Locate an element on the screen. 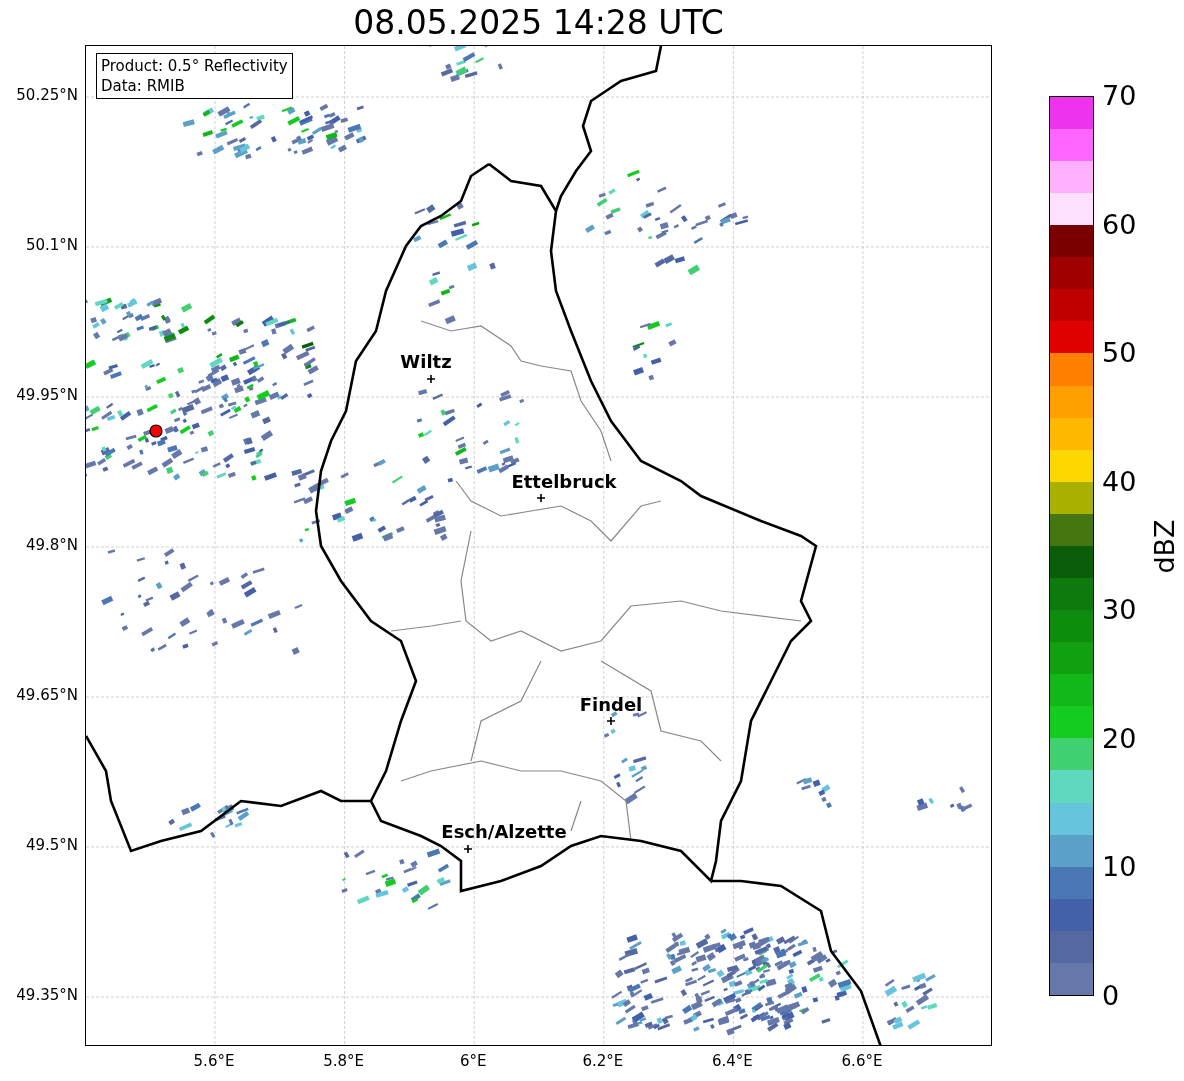 The height and width of the screenshot is (1081, 1184). chart-title: 08.05.2025 14:28 UTC is located at coordinates (538, 22).